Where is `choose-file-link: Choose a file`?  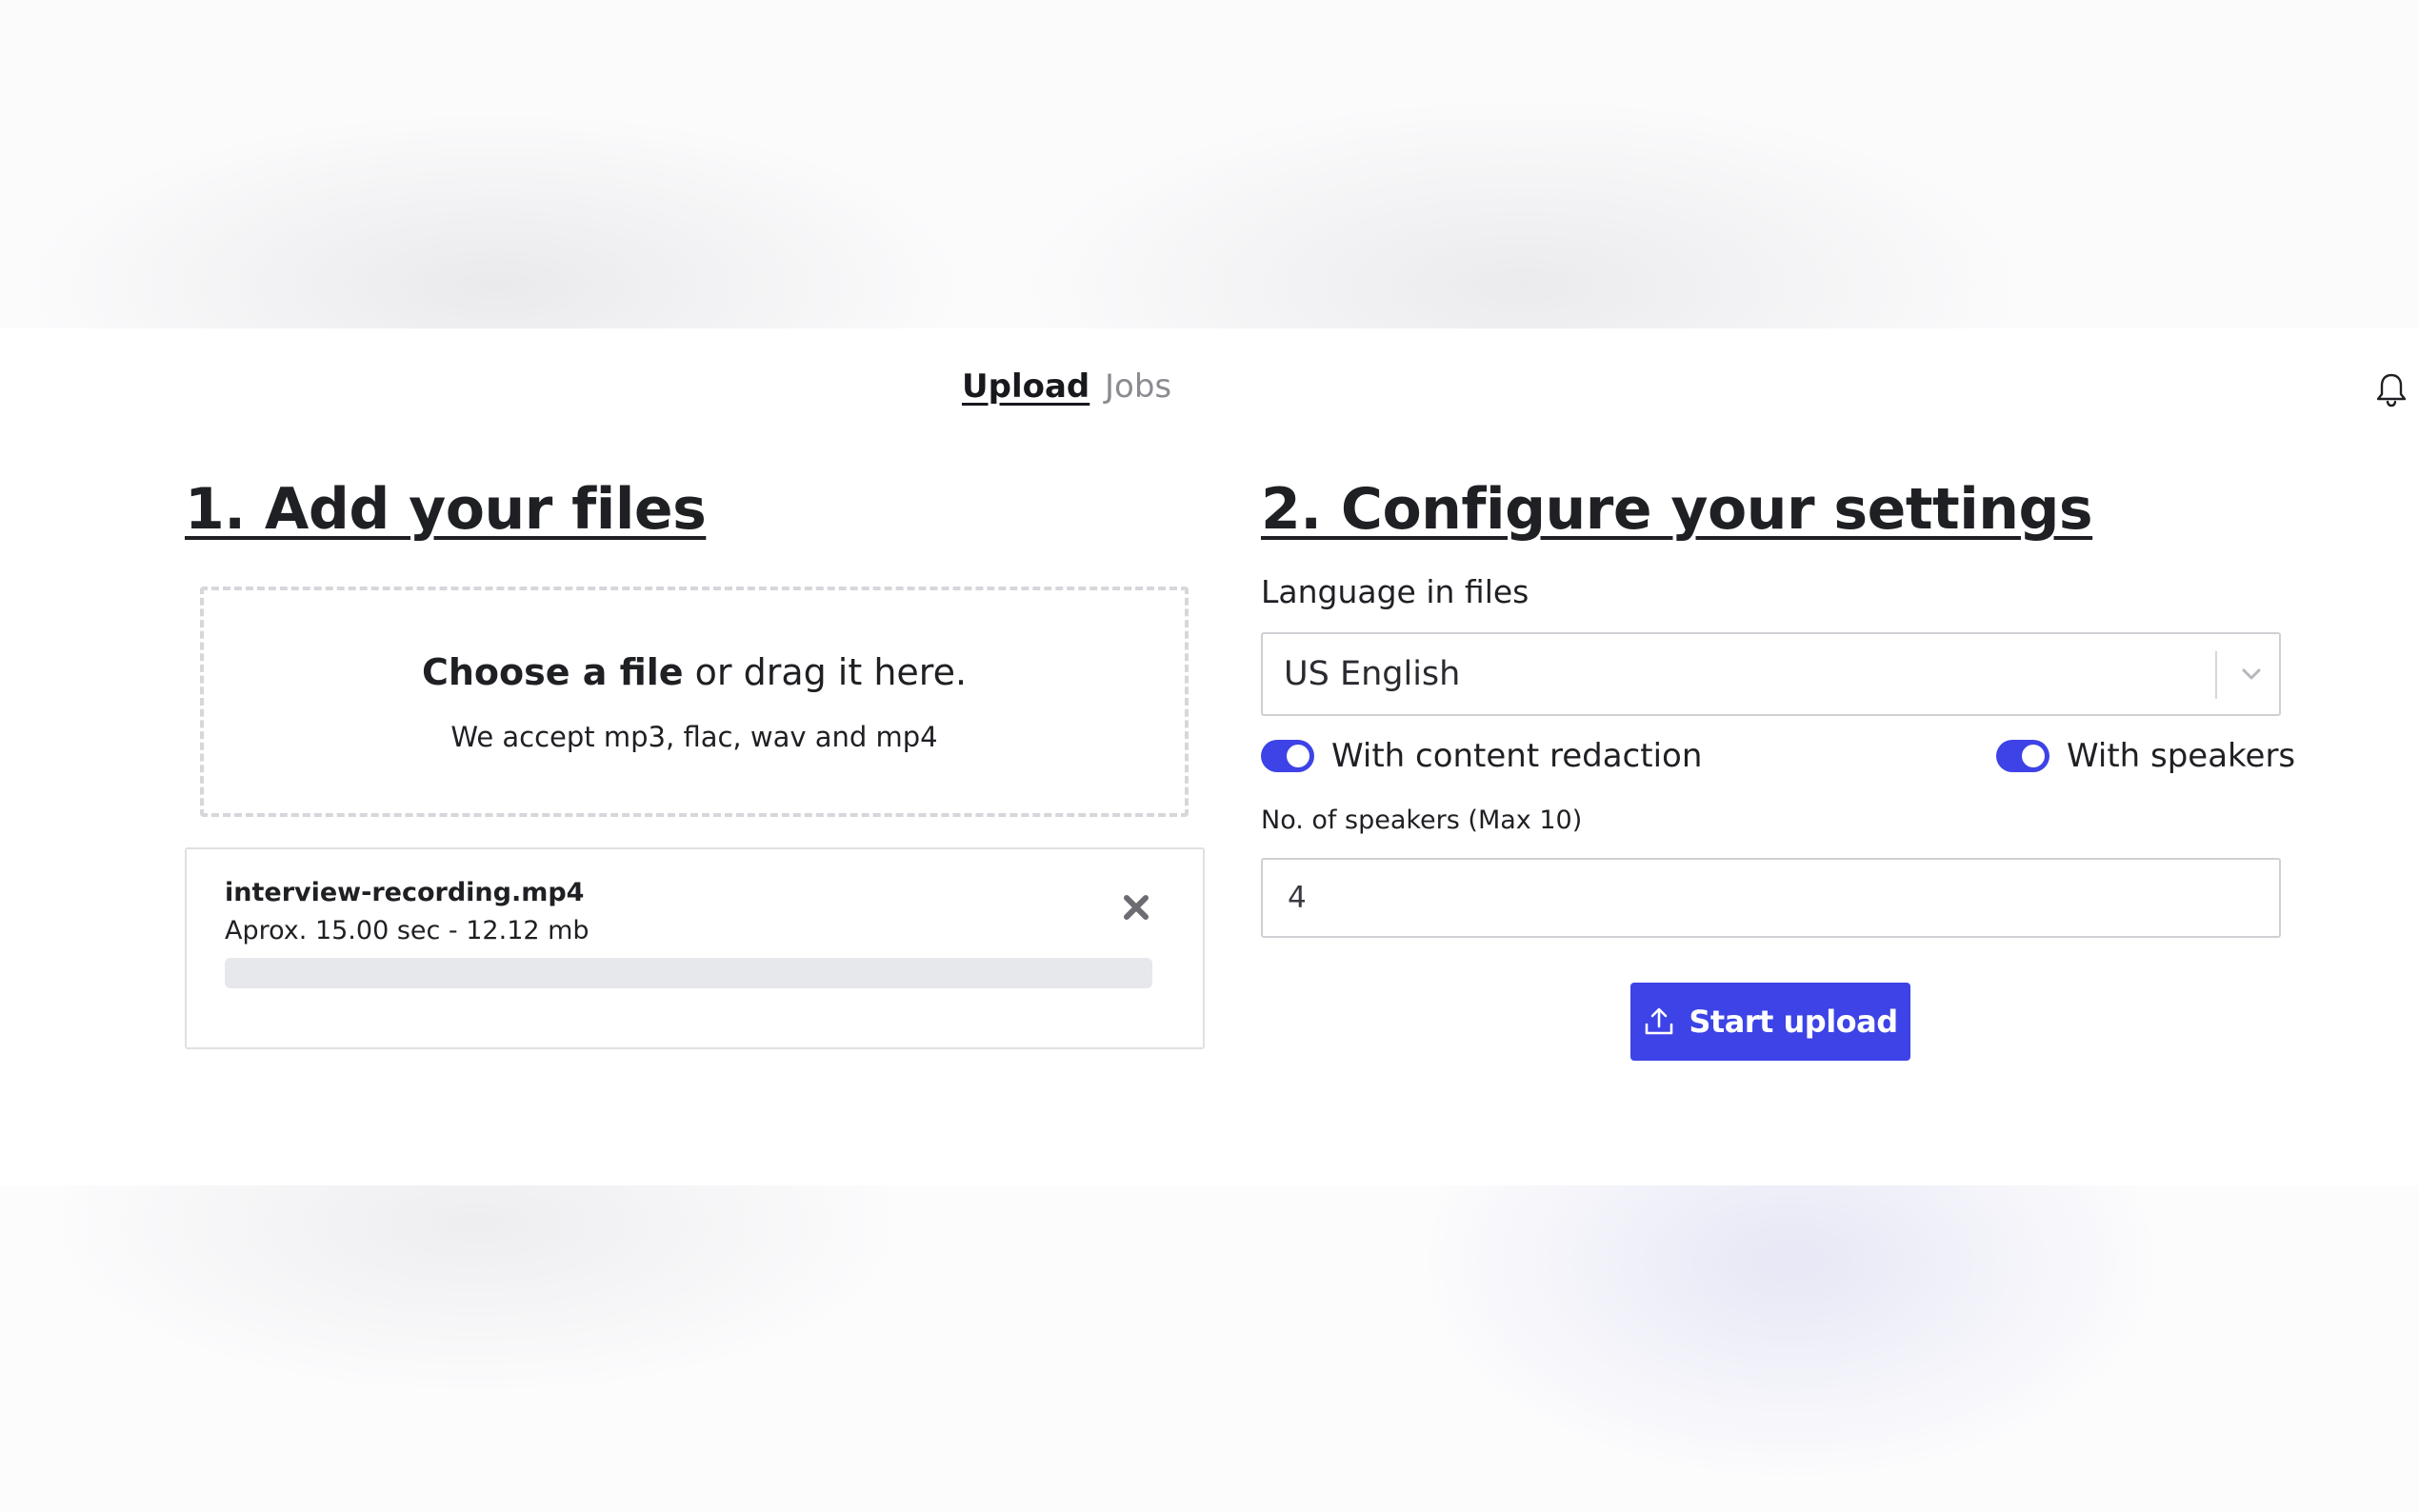 choose-file-link: Choose a file is located at coordinates (553, 672).